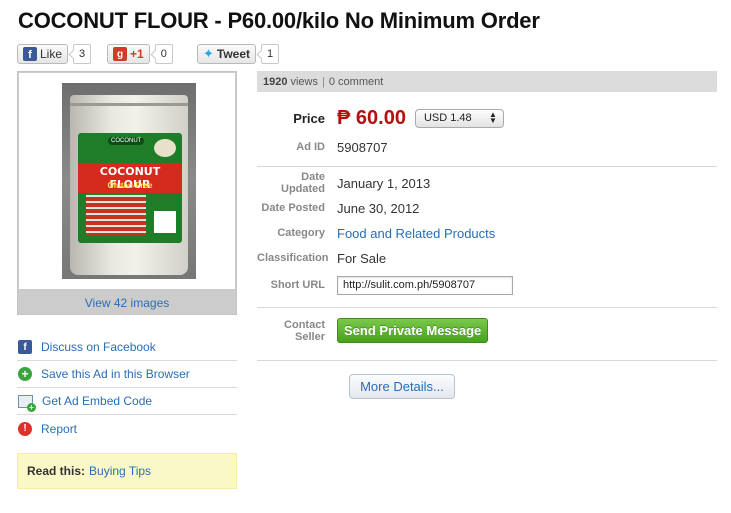 The height and width of the screenshot is (513, 731). Describe the element at coordinates (297, 285) in the screenshot. I see `short-url-label: Short URL` at that location.